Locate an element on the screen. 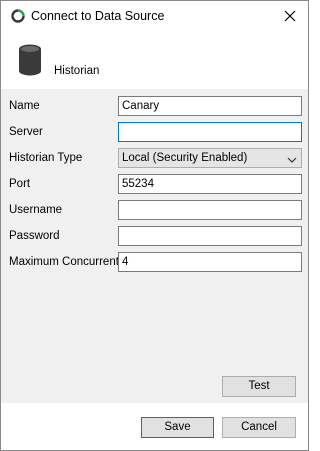 The width and height of the screenshot is (320, 451). close-icon is located at coordinates (290, 16).